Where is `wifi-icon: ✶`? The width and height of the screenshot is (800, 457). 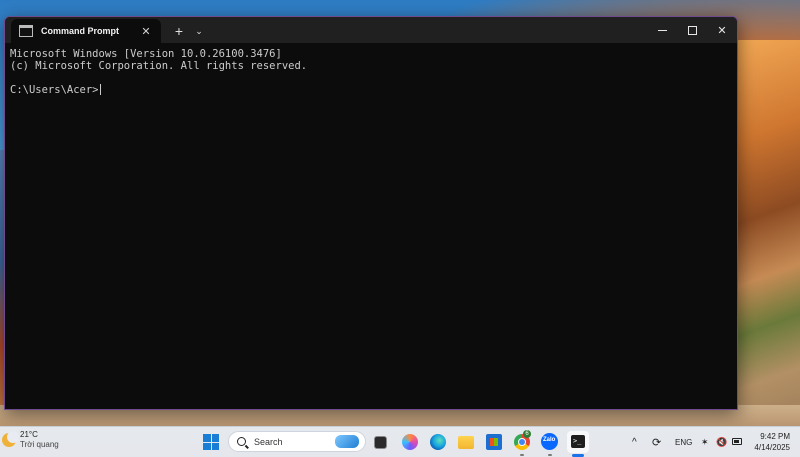
wifi-icon: ✶ is located at coordinates (705, 442).